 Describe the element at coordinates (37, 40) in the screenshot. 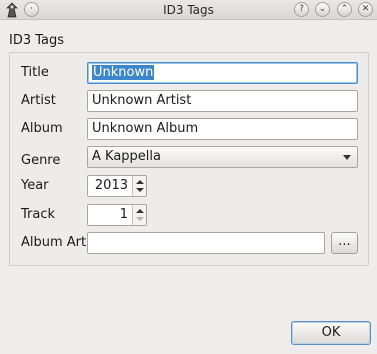

I see `group-title: ID3 Tags` at that location.